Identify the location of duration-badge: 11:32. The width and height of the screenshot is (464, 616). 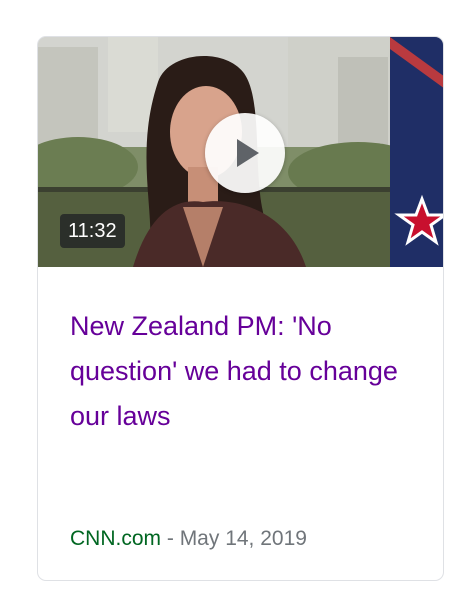
(92, 231).